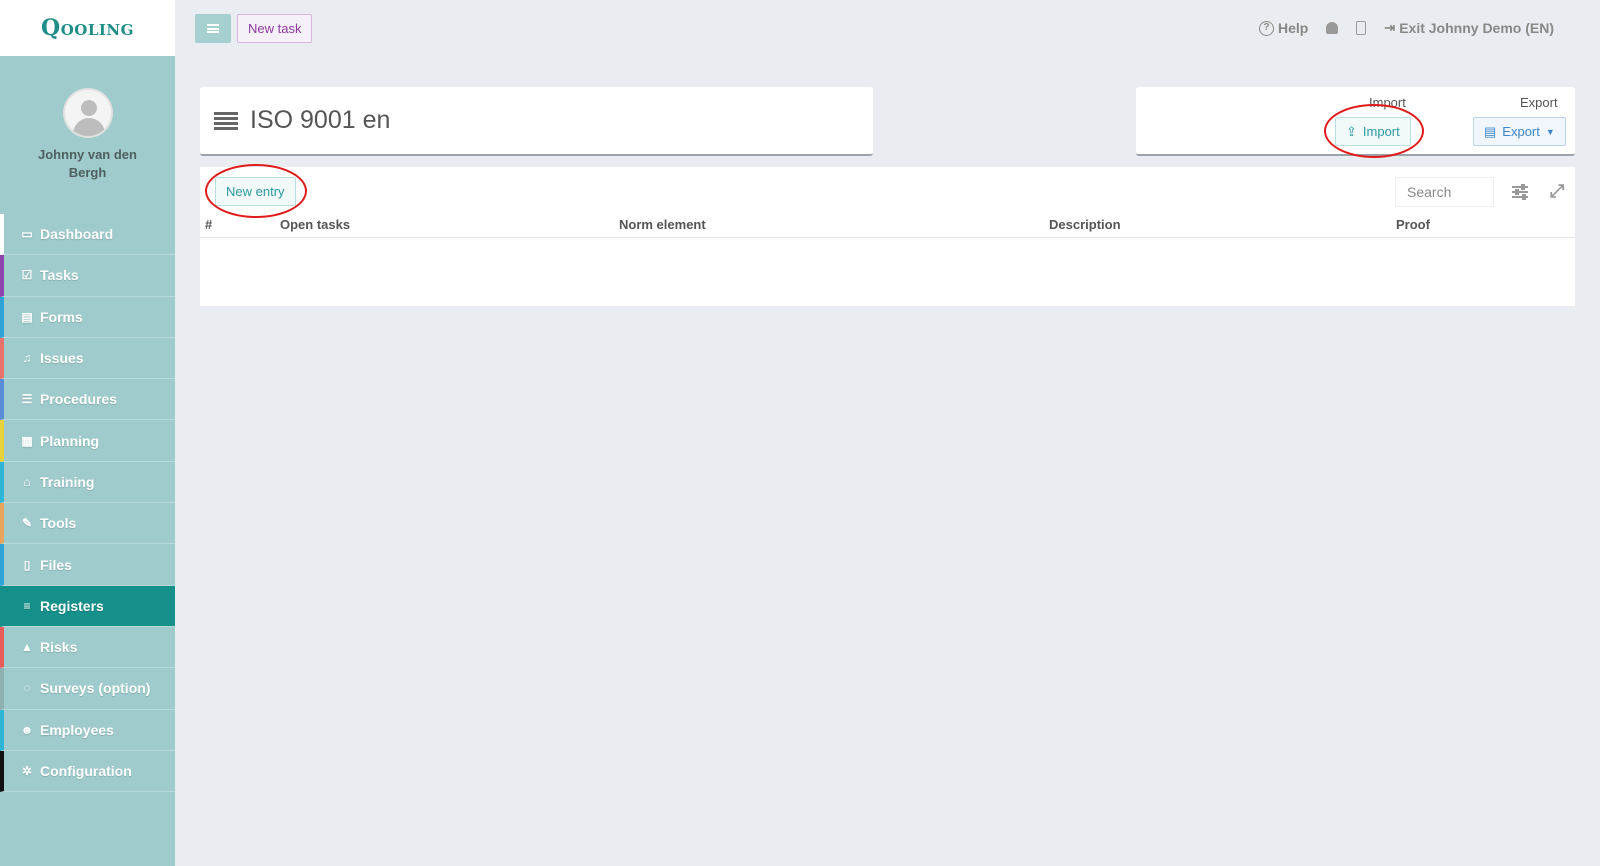 This screenshot has width=1600, height=866. Describe the element at coordinates (27, 275) in the screenshot. I see `checkbox-icon: ☑` at that location.